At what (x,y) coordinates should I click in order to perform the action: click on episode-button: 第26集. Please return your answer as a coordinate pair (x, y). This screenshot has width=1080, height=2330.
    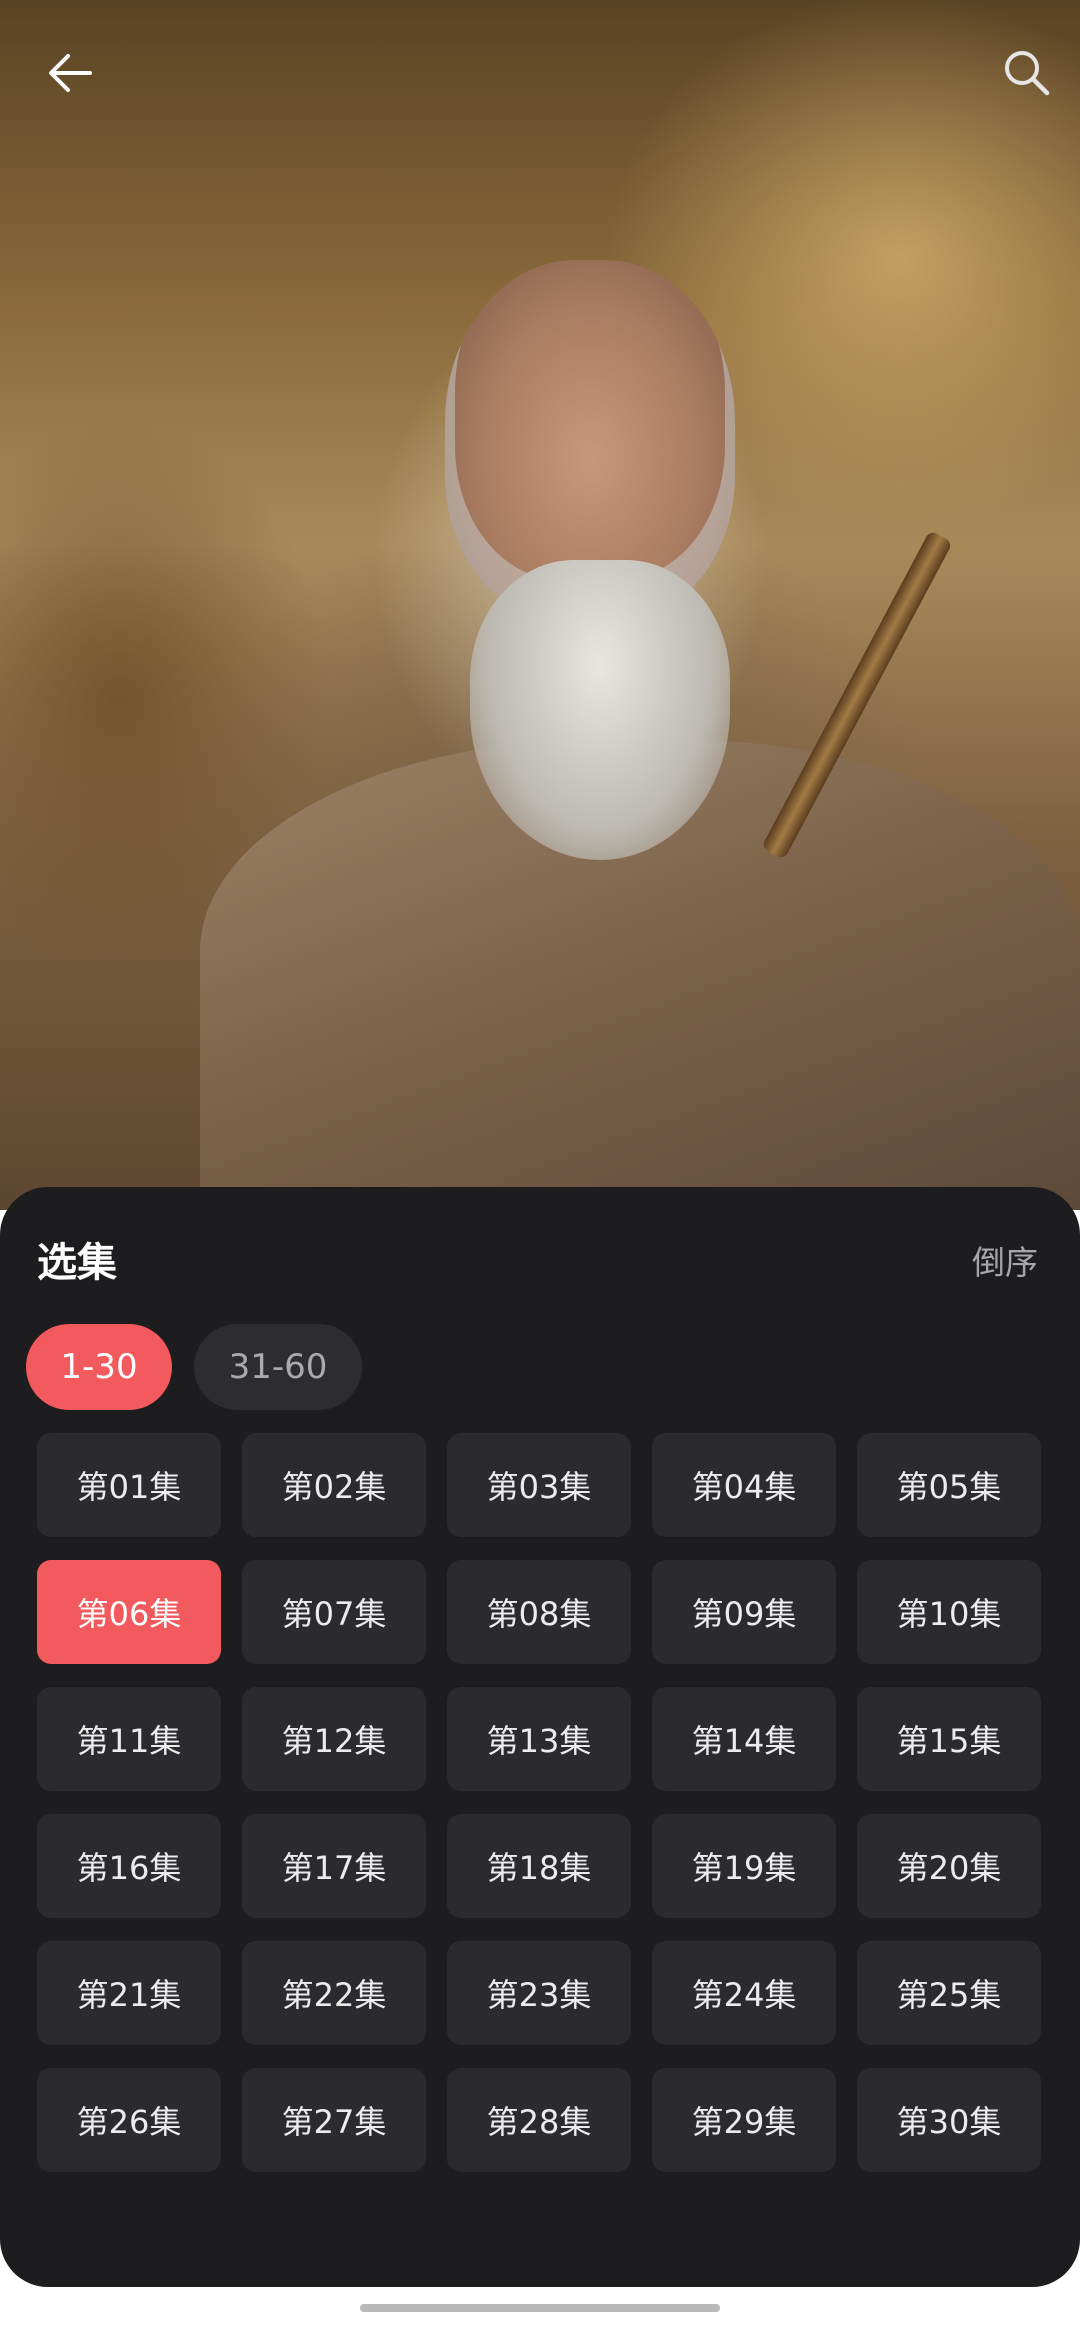
    Looking at the image, I should click on (129, 2120).